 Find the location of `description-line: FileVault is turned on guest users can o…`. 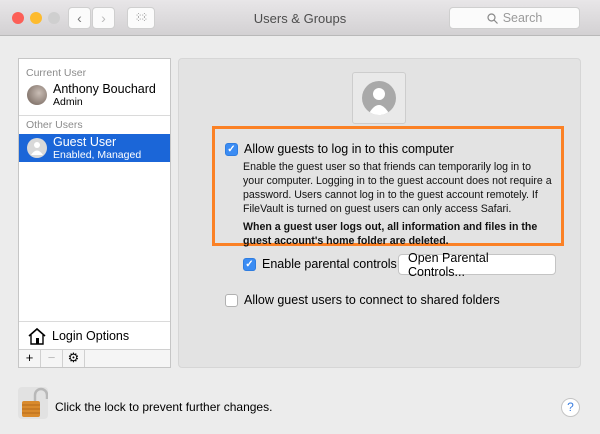

description-line: FileVault is turned on guest users can o… is located at coordinates (377, 209).